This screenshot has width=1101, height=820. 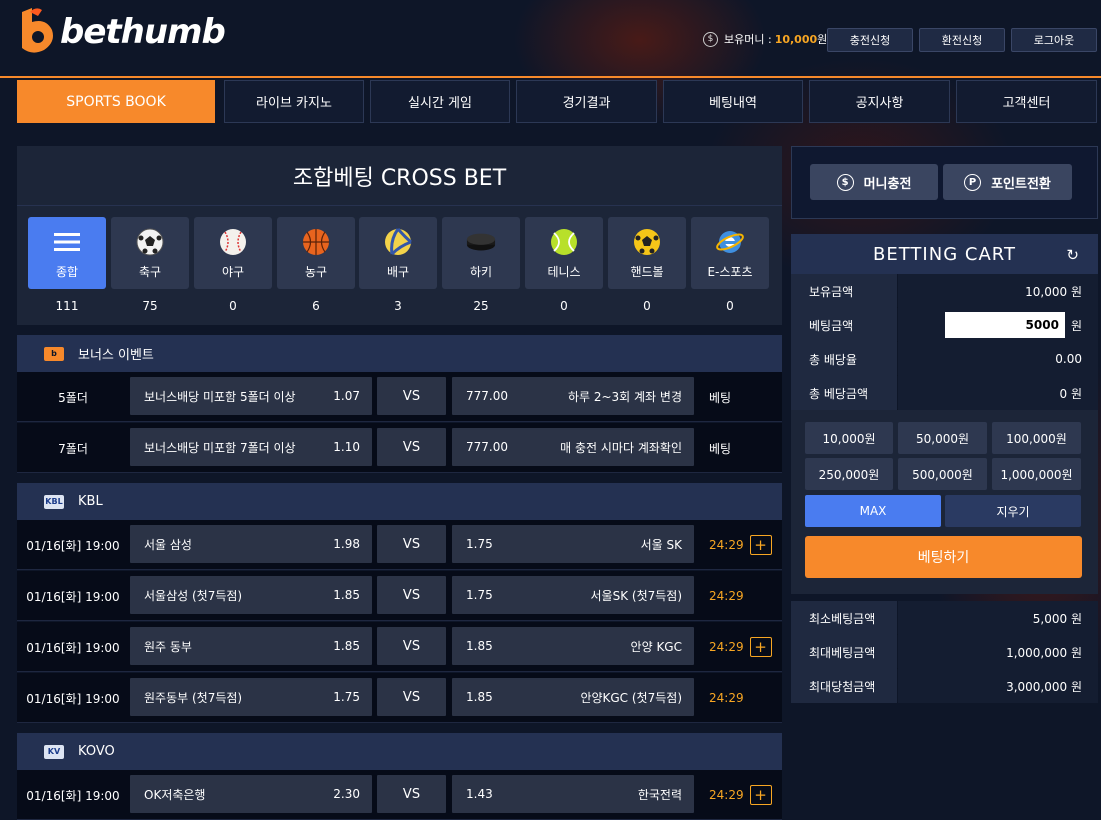 I want to click on baseball-icon, so click(x=233, y=242).